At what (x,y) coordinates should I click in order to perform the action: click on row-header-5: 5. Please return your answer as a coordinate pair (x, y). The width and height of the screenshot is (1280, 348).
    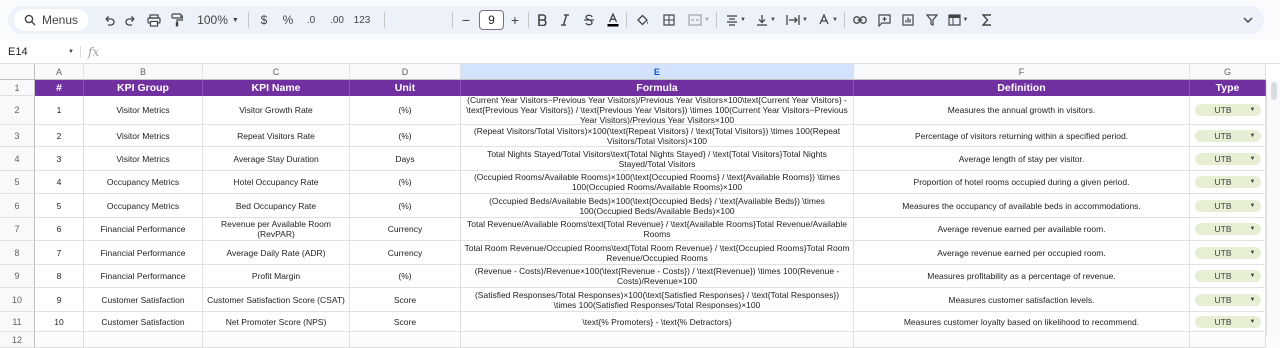
    Looking at the image, I should click on (17, 182).